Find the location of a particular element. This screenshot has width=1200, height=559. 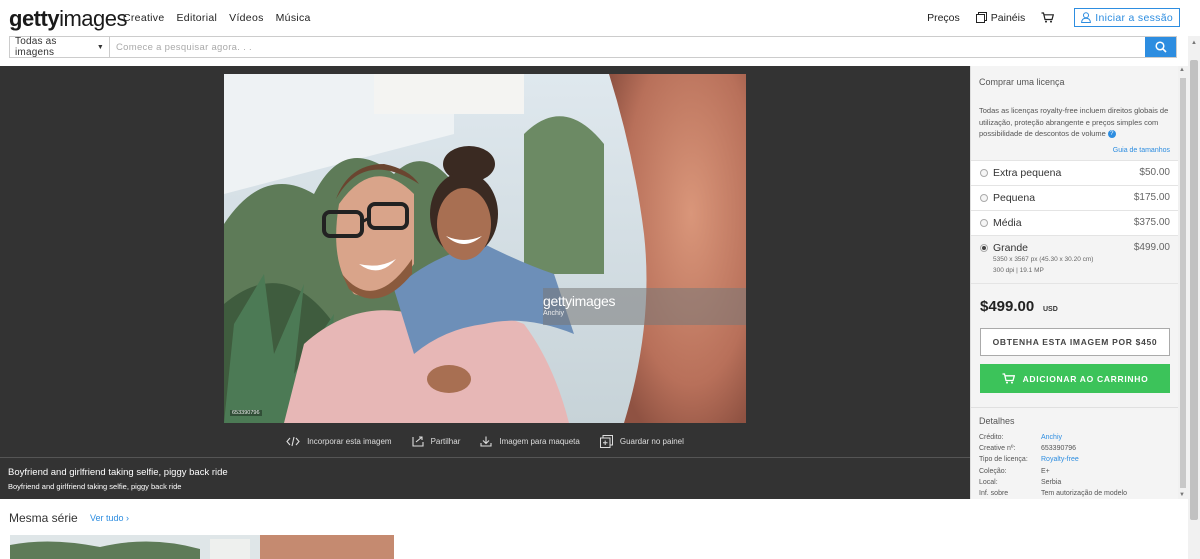

signin-button: Iniciar a sessão is located at coordinates (1127, 17).